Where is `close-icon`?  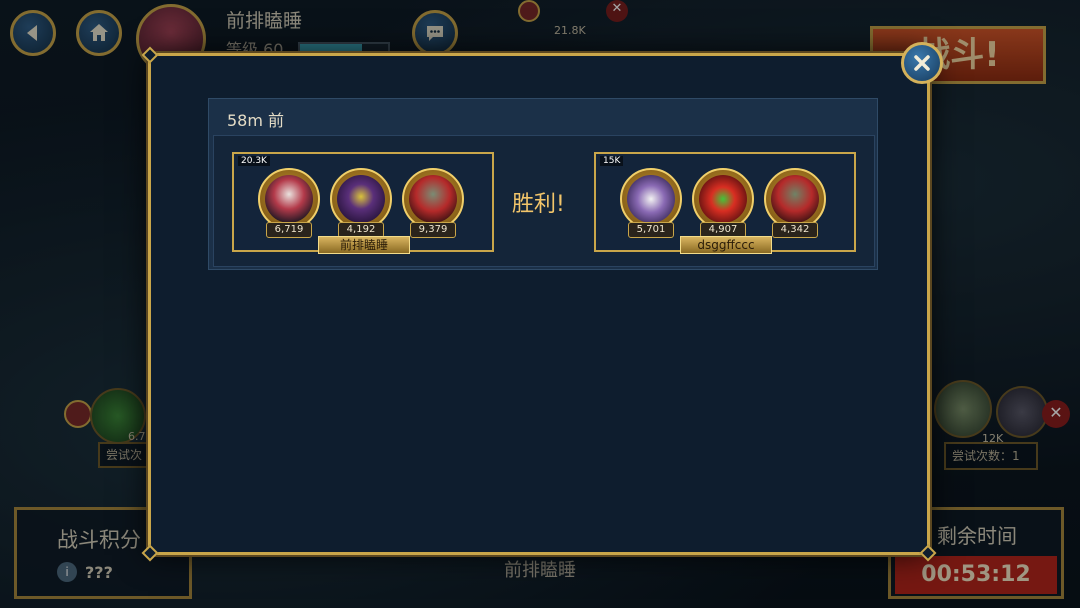
close-icon is located at coordinates (922, 63).